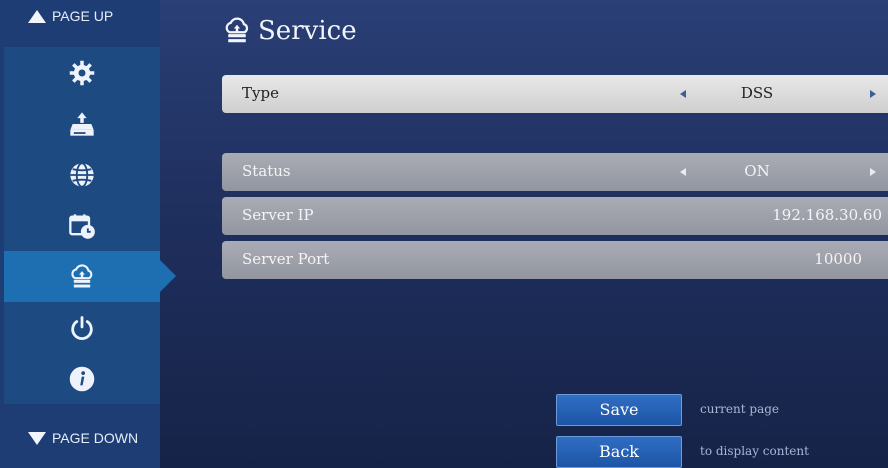  Describe the element at coordinates (555, 94) in the screenshot. I see `type-row: Type DSS` at that location.